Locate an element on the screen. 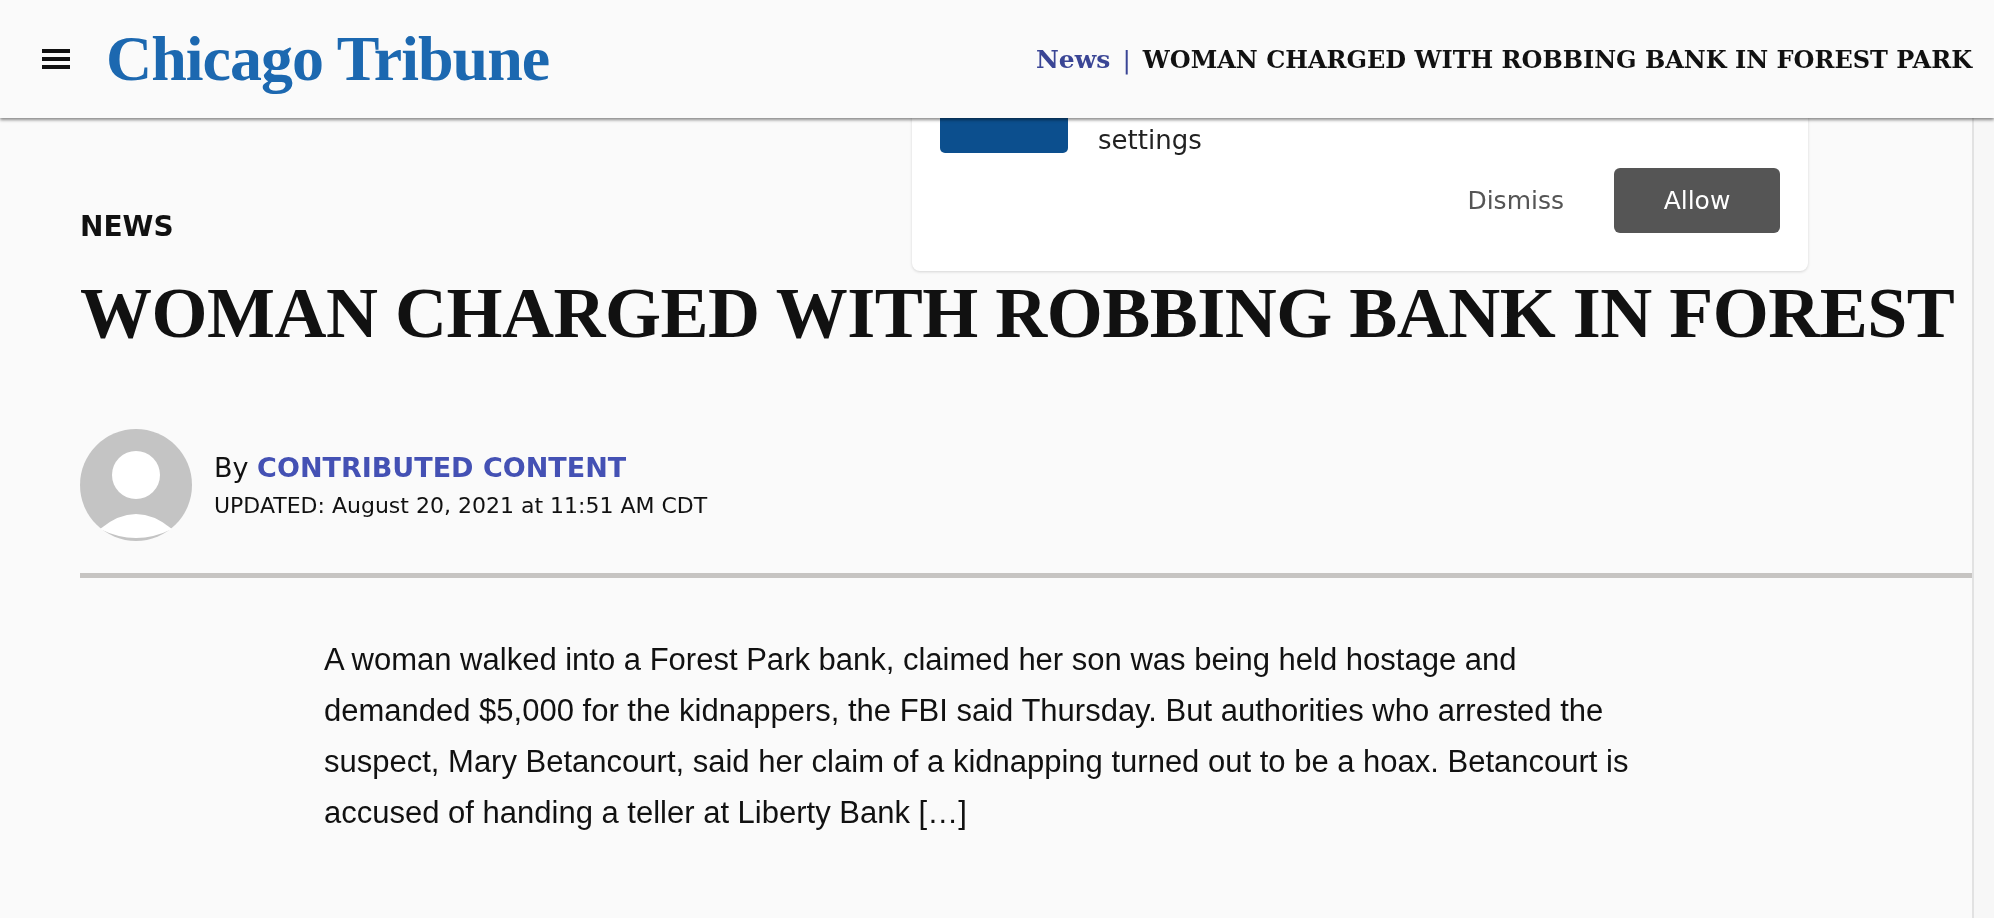  article-headline: WOMAN CHARGED WITH ROBBING BANK IN FOREST is located at coordinates (1018, 313).